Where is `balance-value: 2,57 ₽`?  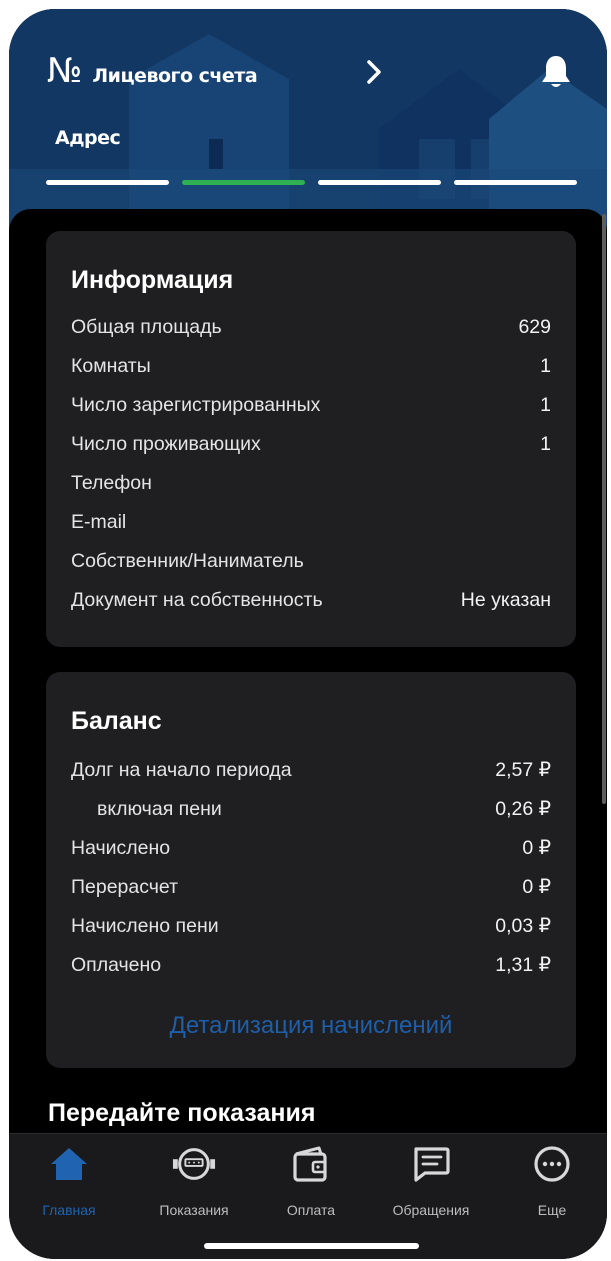
balance-value: 2,57 ₽ is located at coordinates (523, 770).